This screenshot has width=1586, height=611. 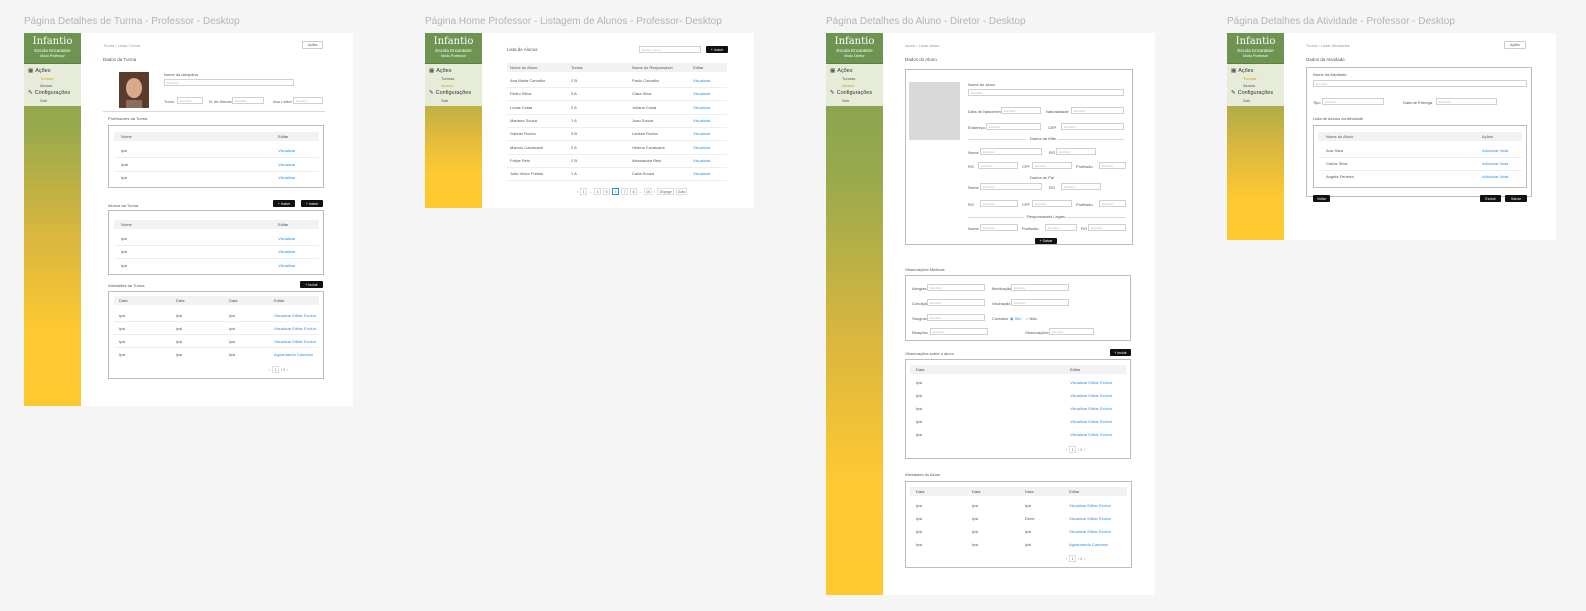 What do you see at coordinates (190, 100) in the screenshot?
I see `shift-input: Escolher` at bounding box center [190, 100].